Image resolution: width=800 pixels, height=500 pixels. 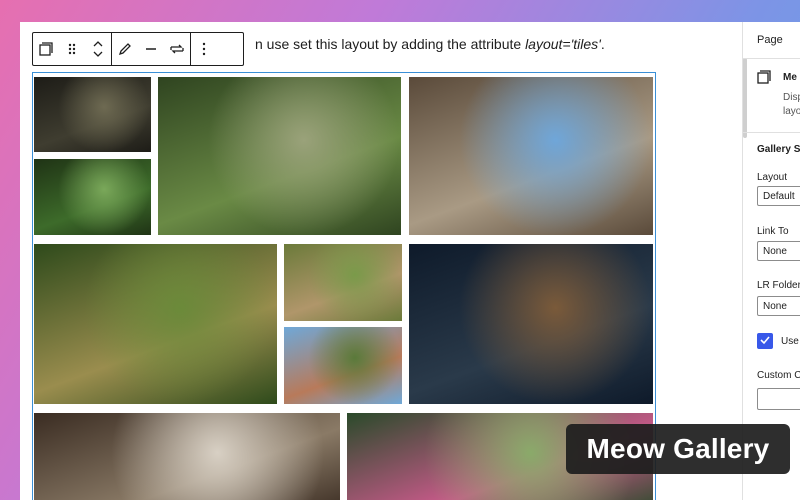 I want to click on use-checkbox, so click(x=765, y=341).